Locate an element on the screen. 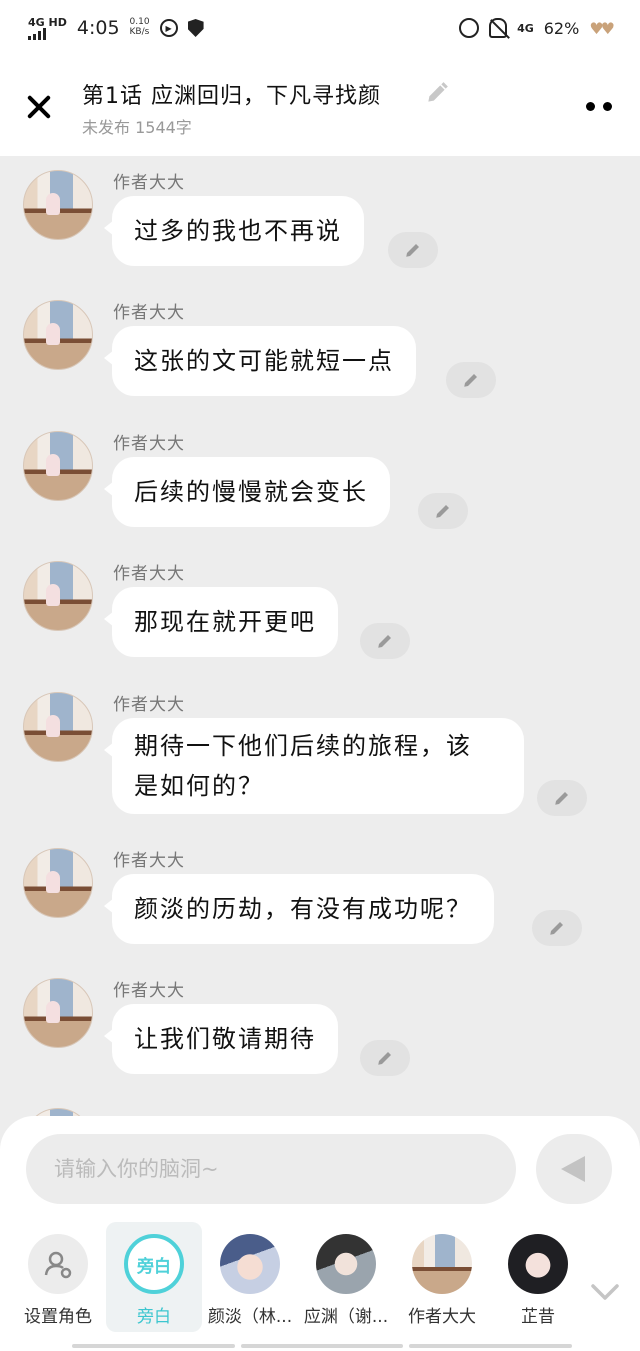 This screenshot has width=640, height=1351. signal-indicator: 4G HD is located at coordinates (47, 28).